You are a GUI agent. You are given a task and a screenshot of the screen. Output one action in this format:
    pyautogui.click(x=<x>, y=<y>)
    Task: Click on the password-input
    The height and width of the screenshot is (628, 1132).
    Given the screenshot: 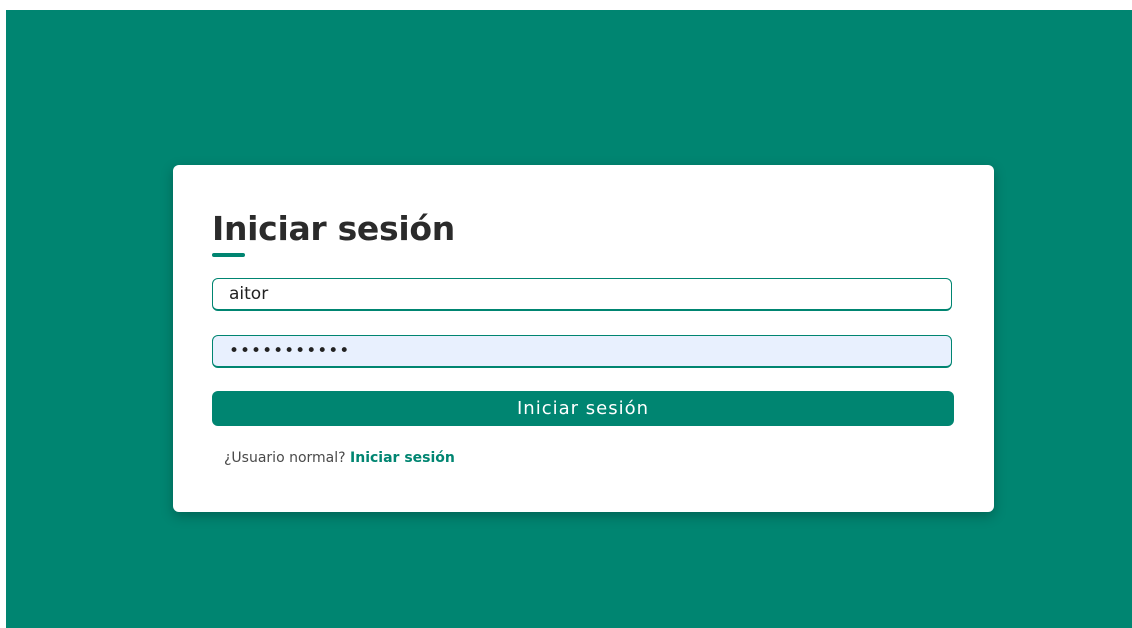 What is the action you would take?
    pyautogui.click(x=582, y=351)
    